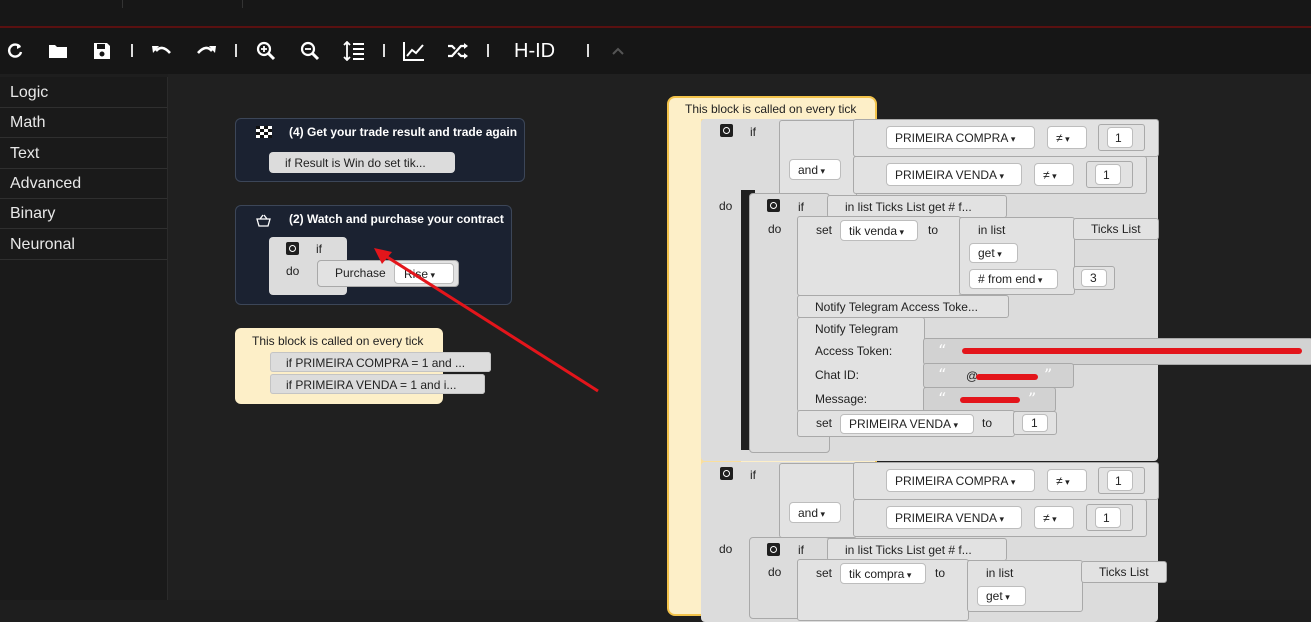  I want to click on number-field: 3, so click(1094, 278).